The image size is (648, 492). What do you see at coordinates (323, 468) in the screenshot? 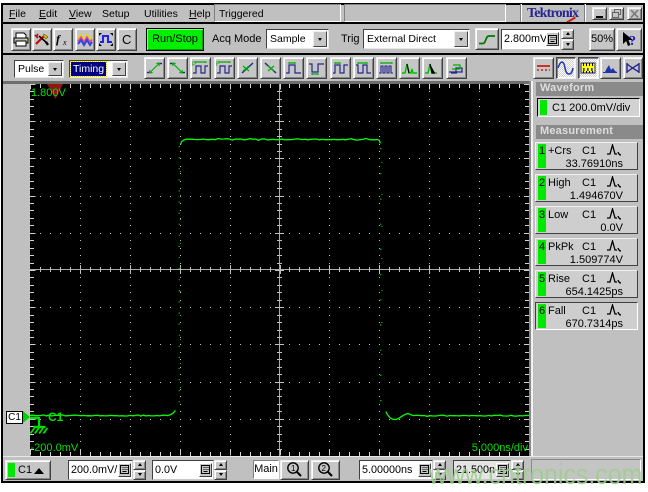
I see `svg-text: 2` at bounding box center [323, 468].